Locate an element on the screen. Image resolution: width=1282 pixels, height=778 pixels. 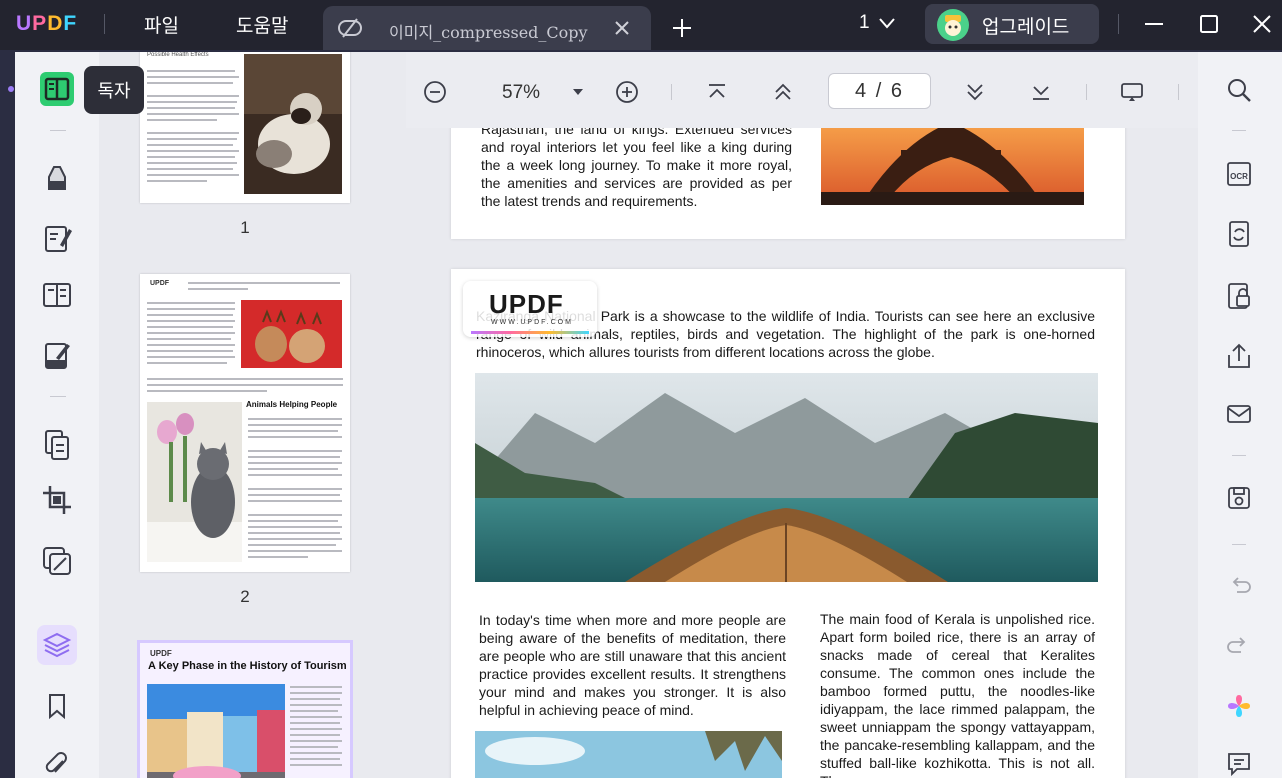
undo-icon is located at coordinates (1239, 586).